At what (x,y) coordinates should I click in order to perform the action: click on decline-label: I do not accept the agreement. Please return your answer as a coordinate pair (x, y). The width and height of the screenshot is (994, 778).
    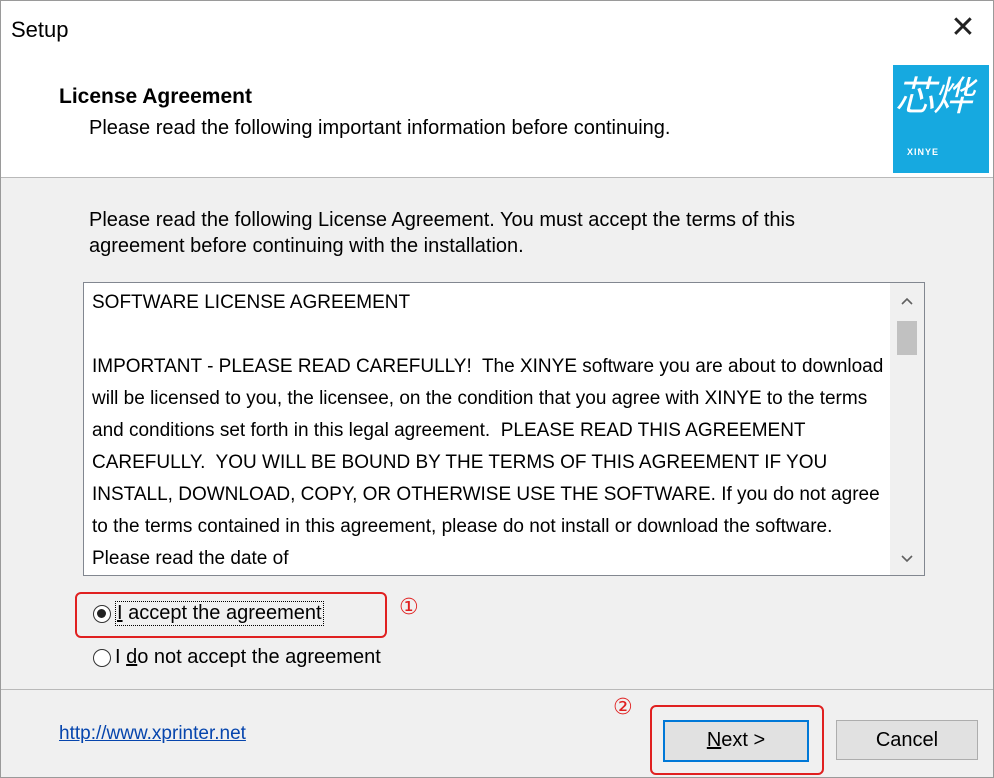
    Looking at the image, I should click on (248, 657).